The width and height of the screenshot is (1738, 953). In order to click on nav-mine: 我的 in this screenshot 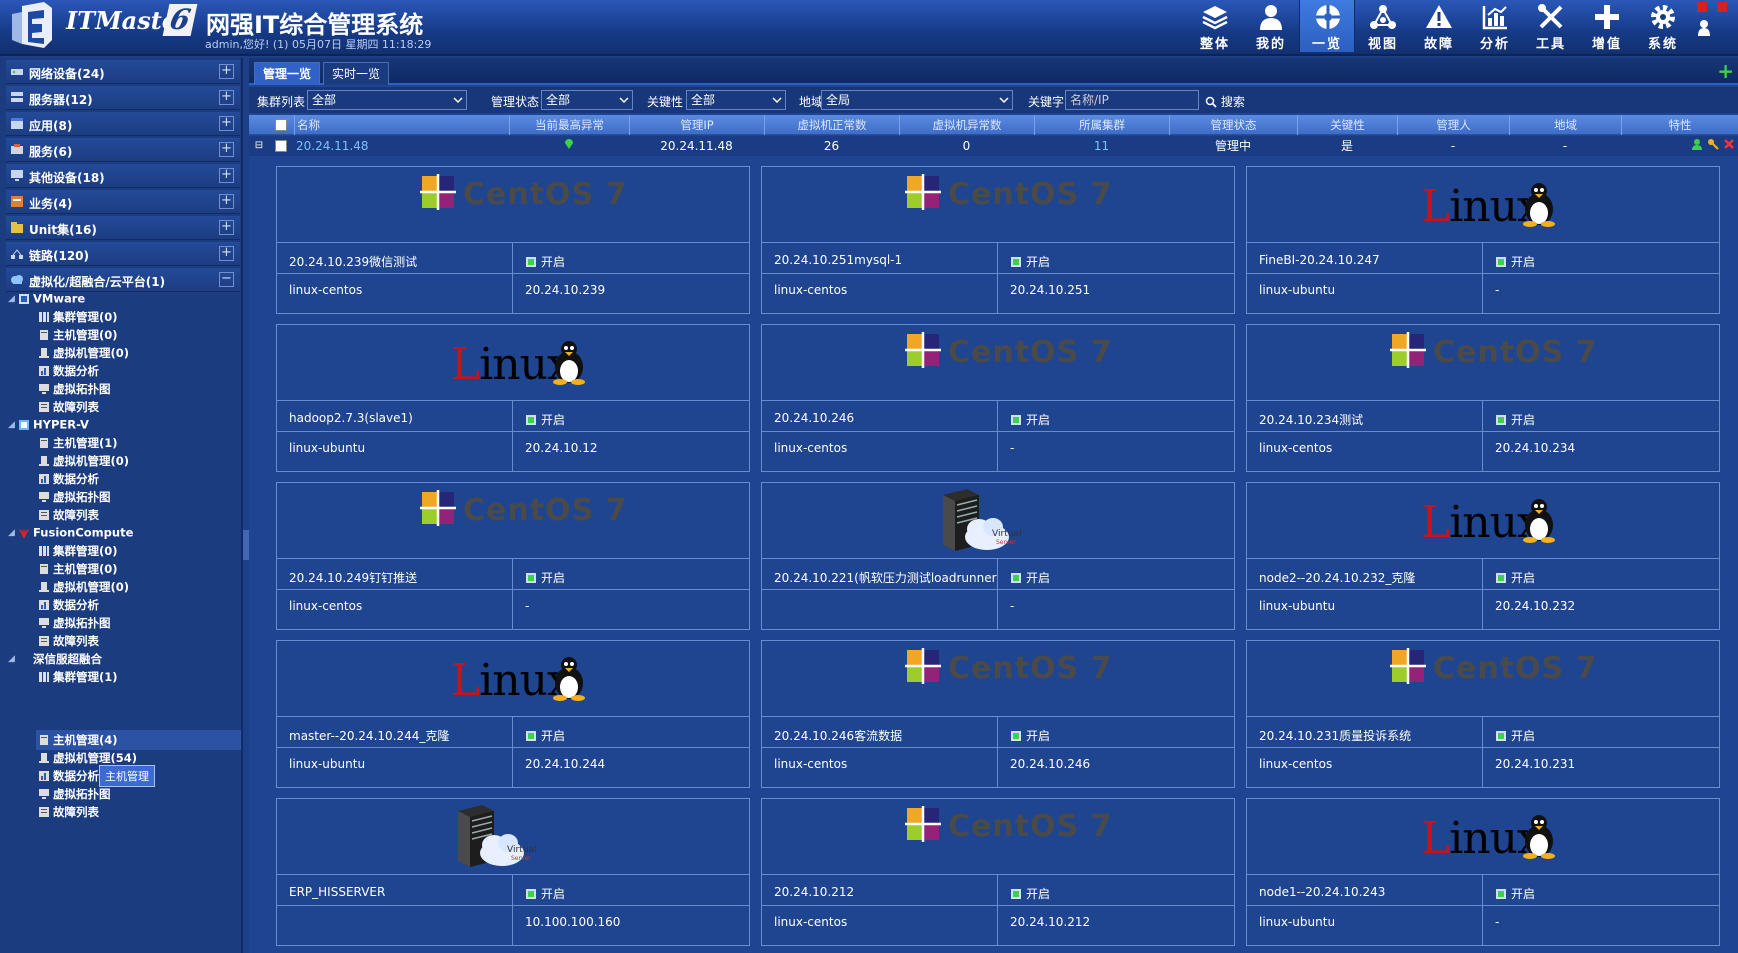, I will do `click(1271, 26)`.